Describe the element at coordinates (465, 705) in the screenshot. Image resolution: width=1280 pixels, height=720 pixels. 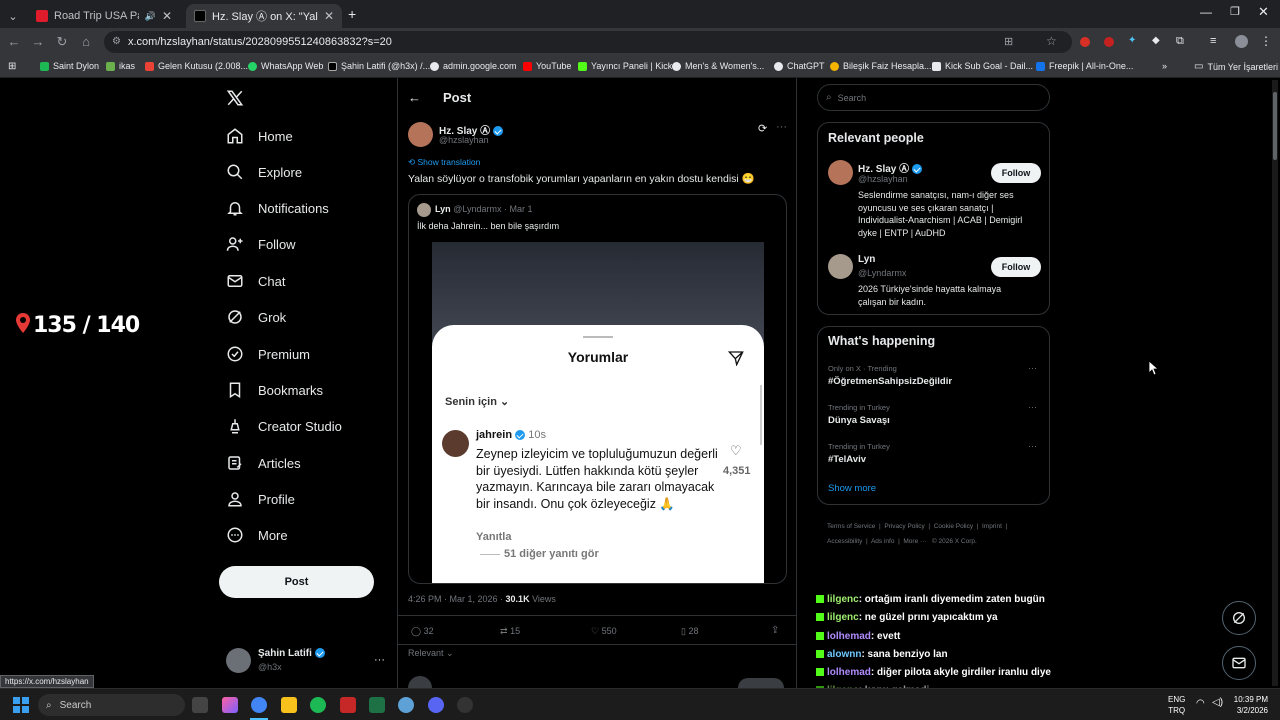
I see `obs-icon` at that location.